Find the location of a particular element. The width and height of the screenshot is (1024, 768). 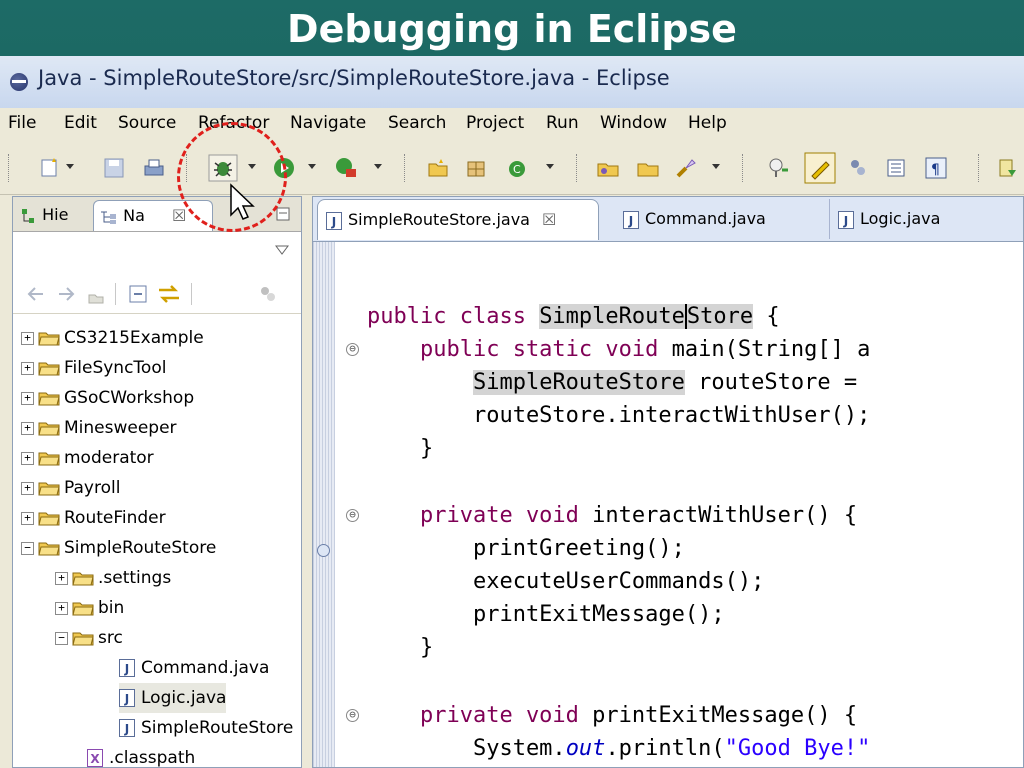

toggle-breadcrumb-icon is located at coordinates (778, 168).